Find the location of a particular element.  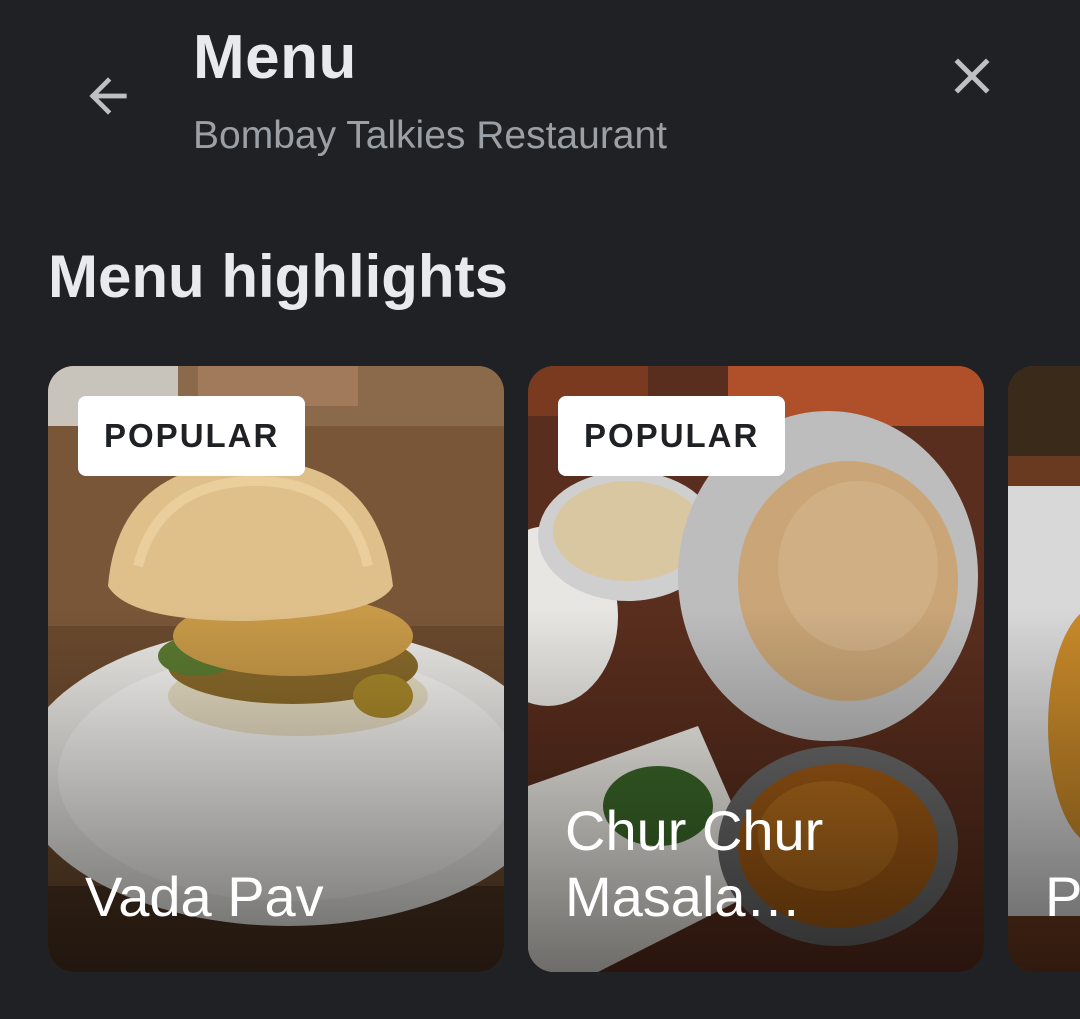

close-icon is located at coordinates (972, 76).